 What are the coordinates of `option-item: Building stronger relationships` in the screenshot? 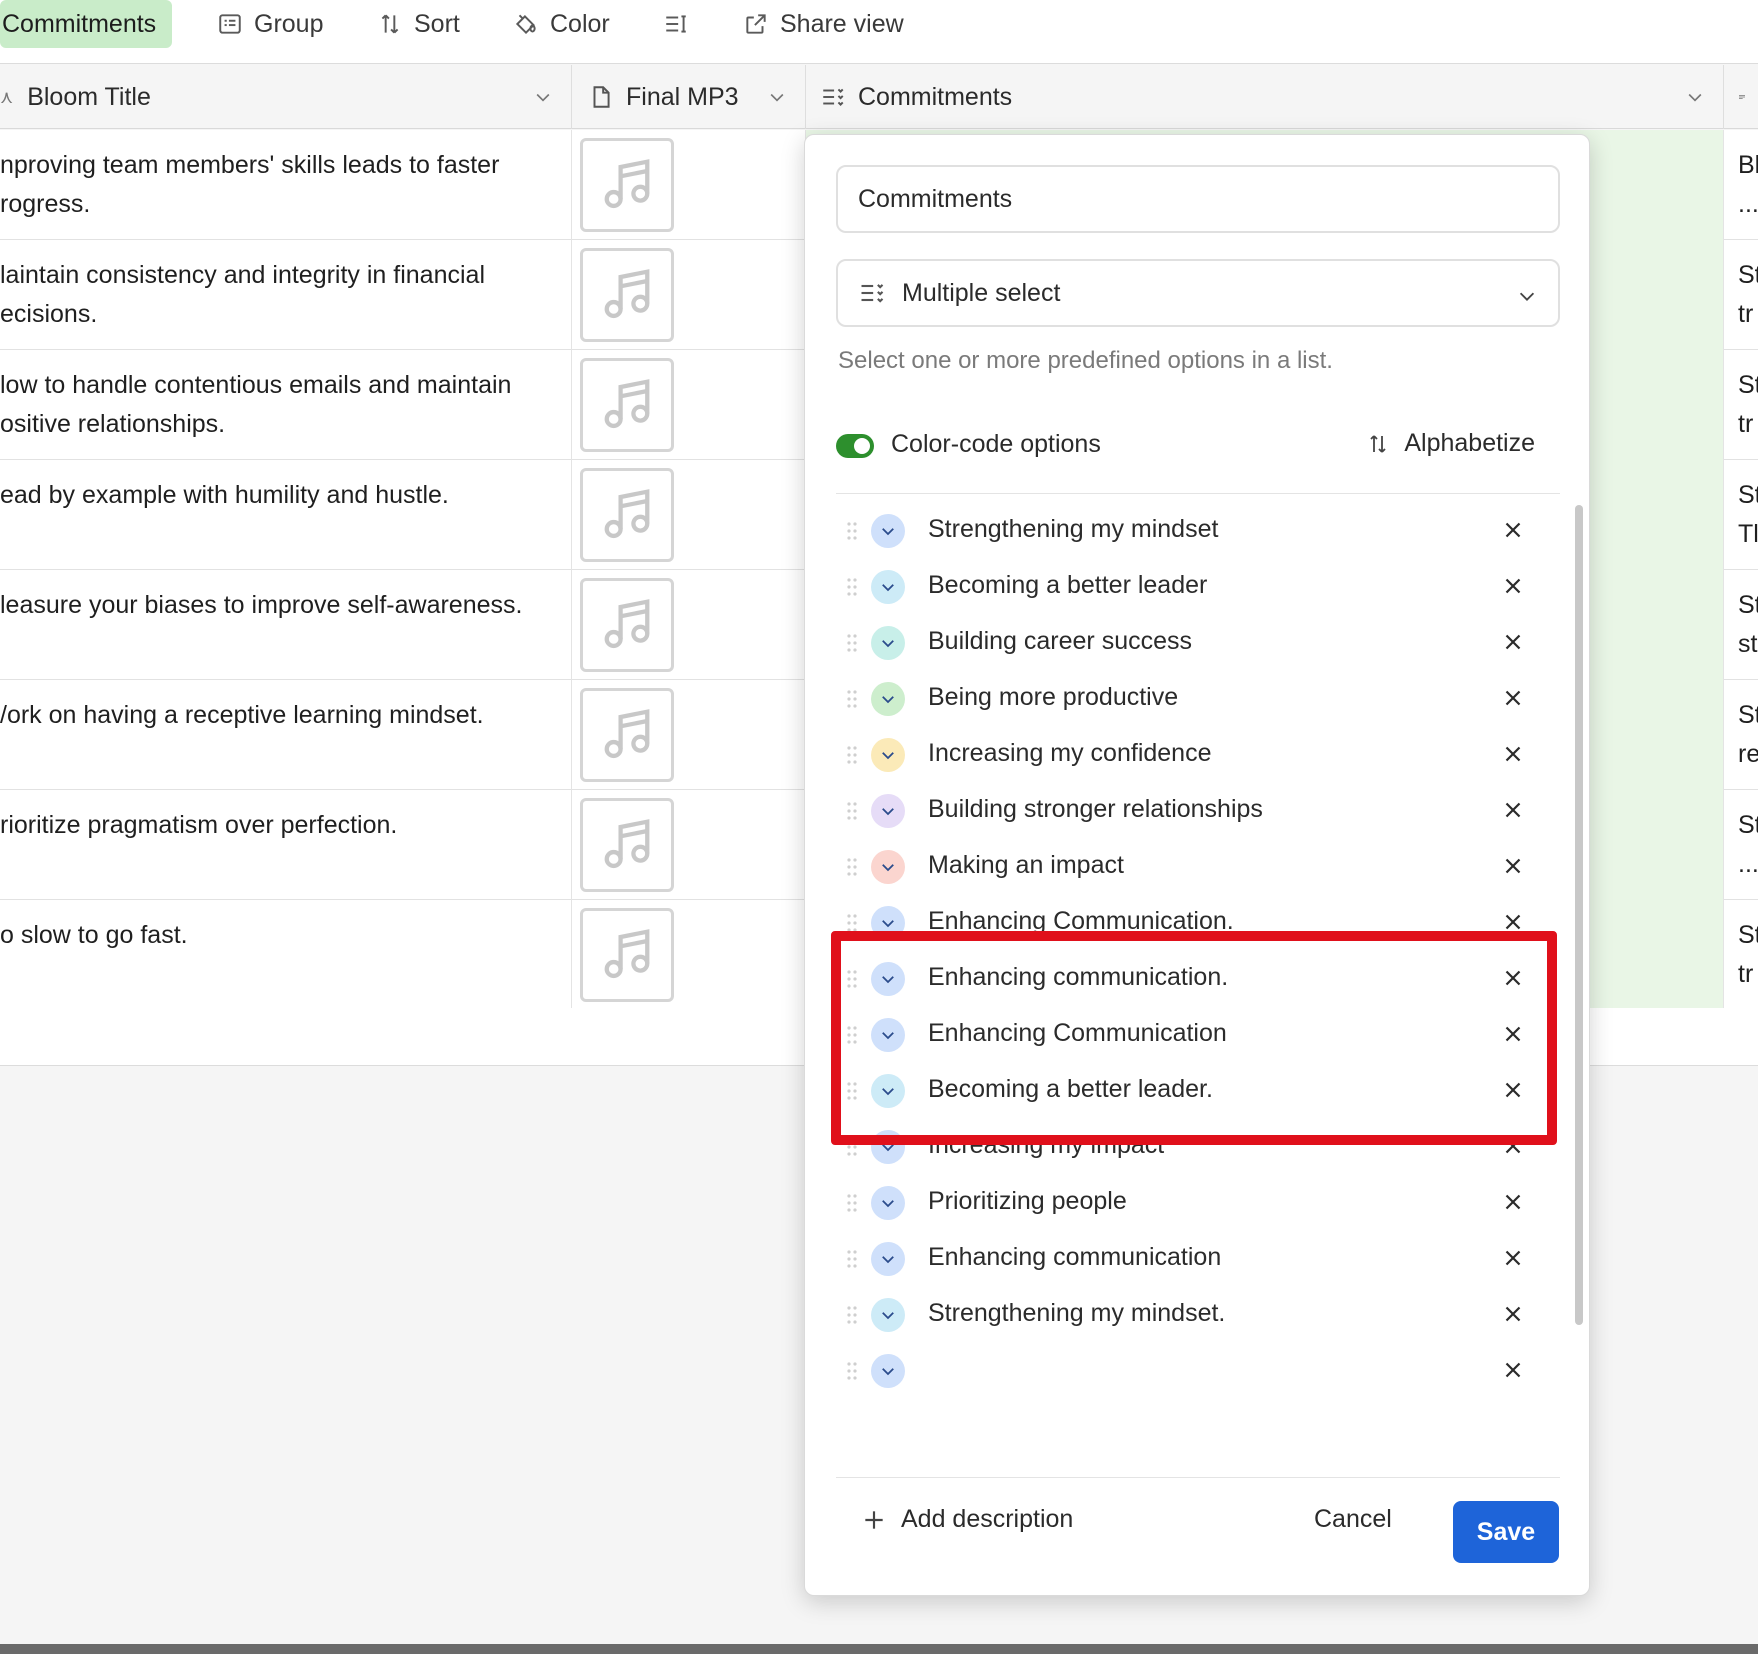 It's located at (1198, 810).